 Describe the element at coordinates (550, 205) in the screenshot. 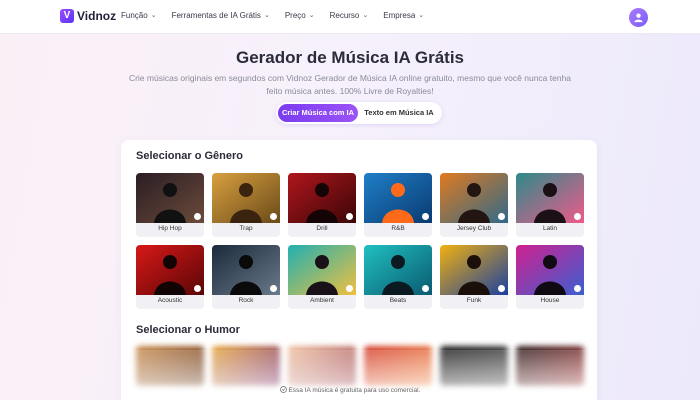

I see `genre-option: Latin` at that location.